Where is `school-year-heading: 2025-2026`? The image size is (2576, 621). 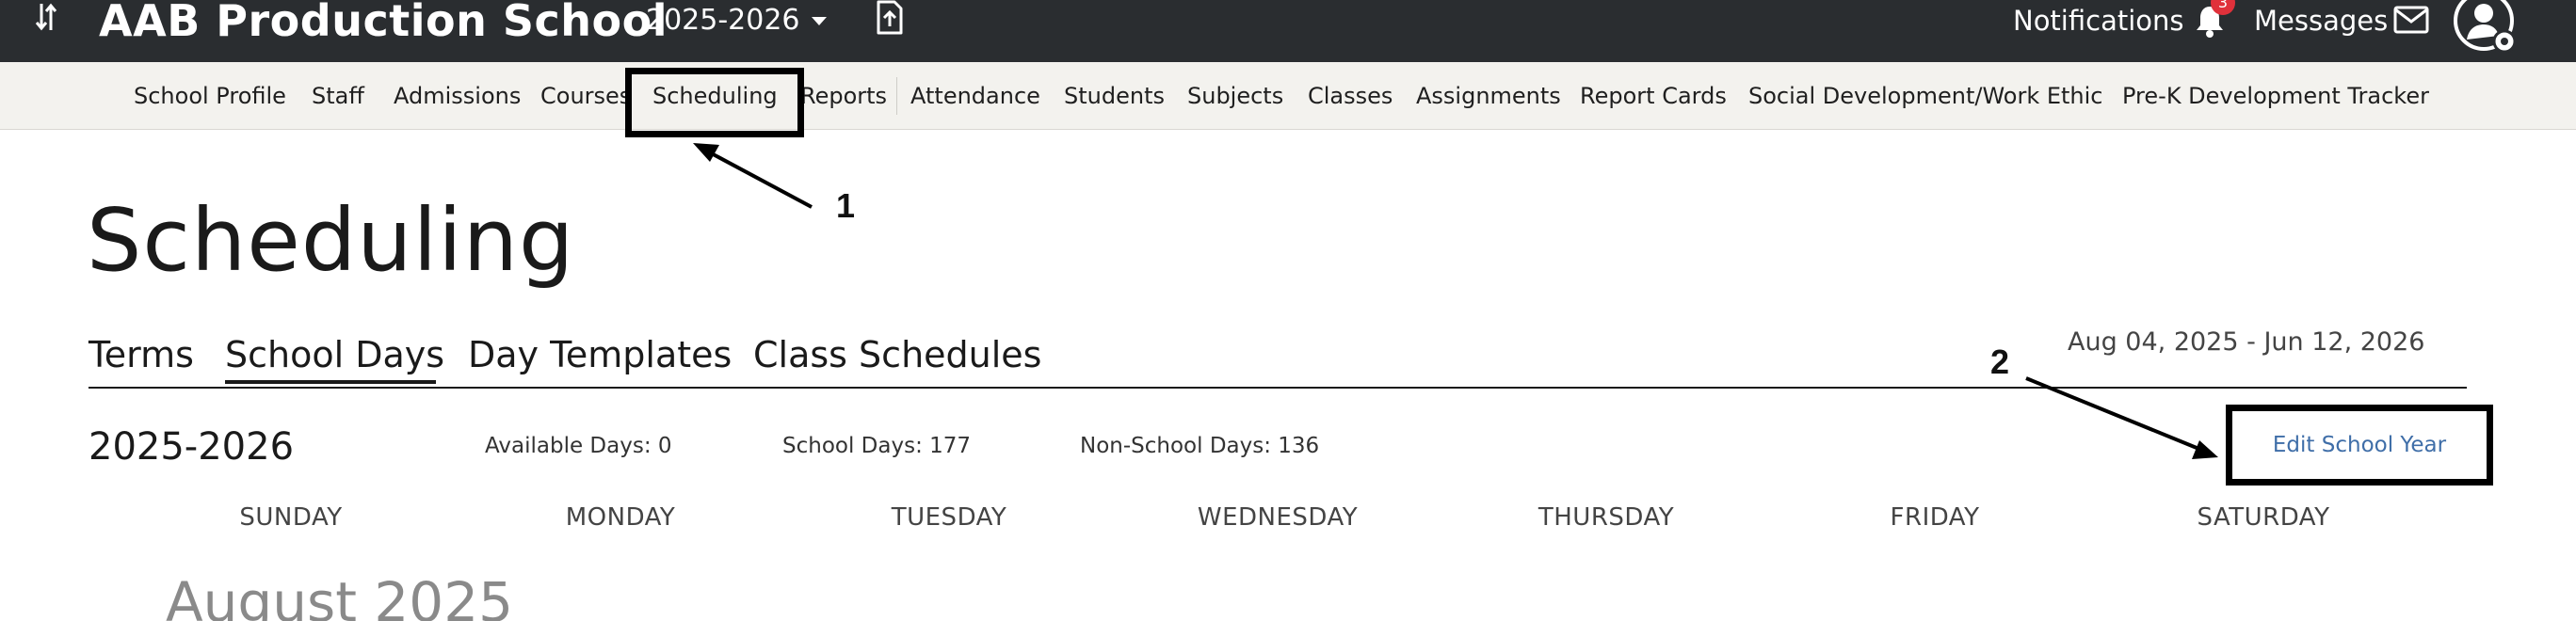
school-year-heading: 2025-2026 is located at coordinates (192, 447).